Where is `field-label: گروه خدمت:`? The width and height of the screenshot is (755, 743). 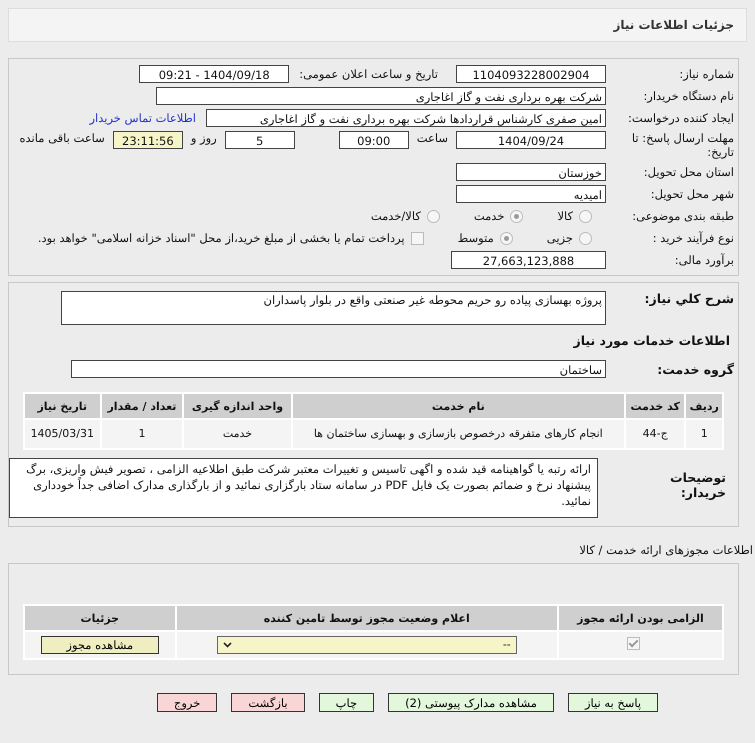 field-label: گروه خدمت: is located at coordinates (695, 369).